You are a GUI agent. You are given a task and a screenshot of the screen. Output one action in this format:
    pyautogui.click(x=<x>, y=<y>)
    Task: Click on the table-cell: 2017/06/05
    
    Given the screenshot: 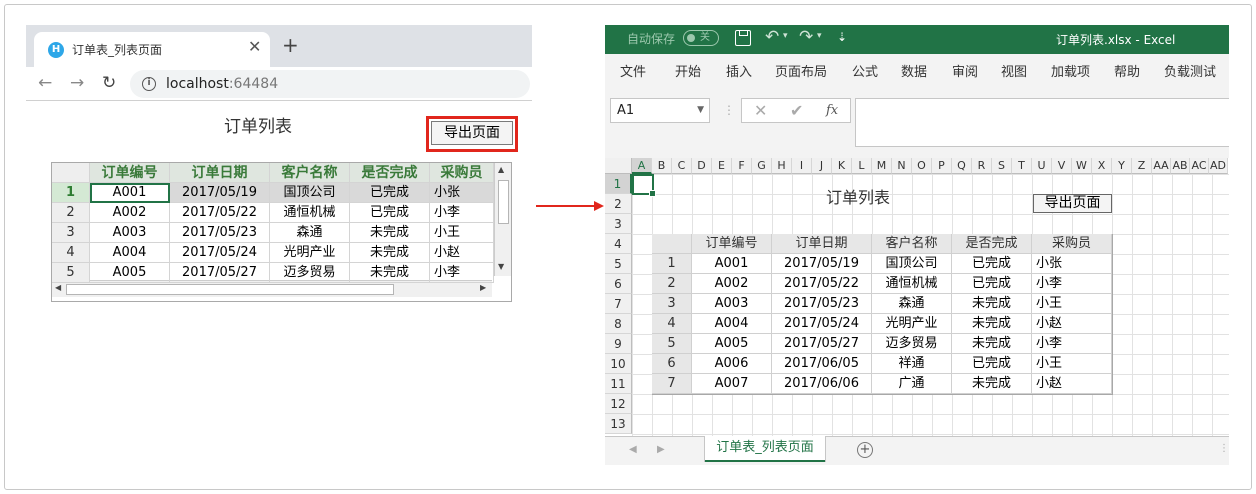 What is the action you would take?
    pyautogui.click(x=822, y=364)
    